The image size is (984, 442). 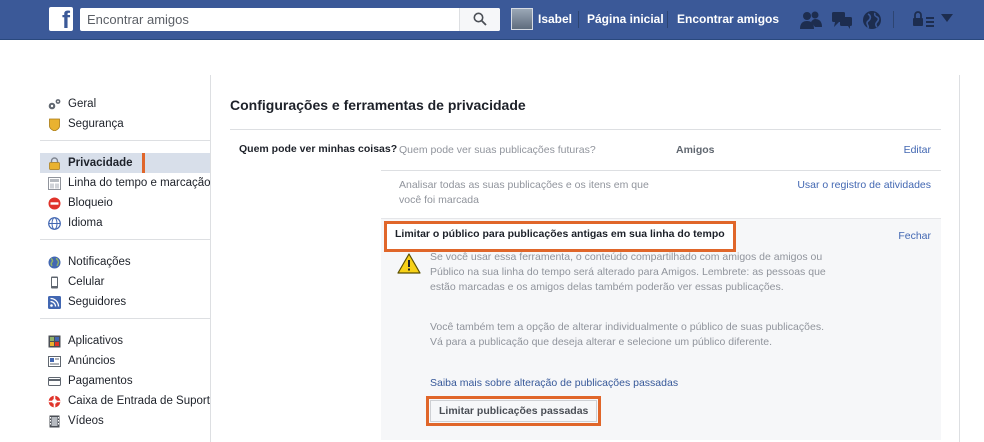 What do you see at coordinates (54, 124) in the screenshot?
I see `shield-badge-icon` at bounding box center [54, 124].